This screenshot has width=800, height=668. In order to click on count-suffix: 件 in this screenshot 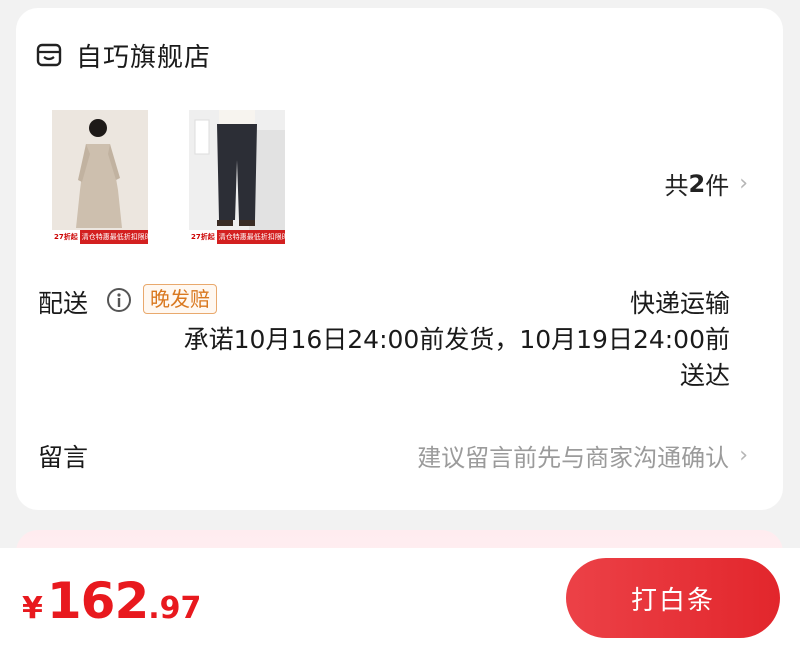, I will do `click(717, 186)`.